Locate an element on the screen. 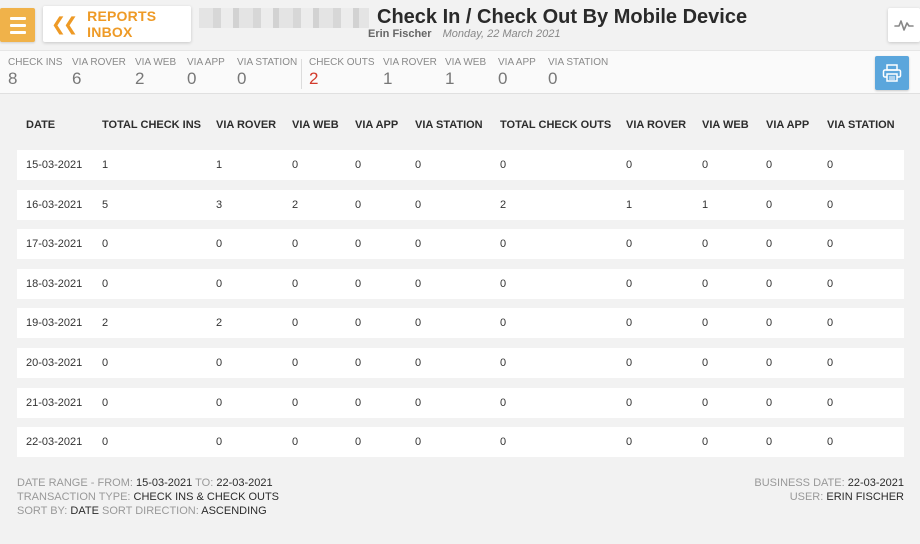  current-user-name: Erin Fischer is located at coordinates (400, 34).